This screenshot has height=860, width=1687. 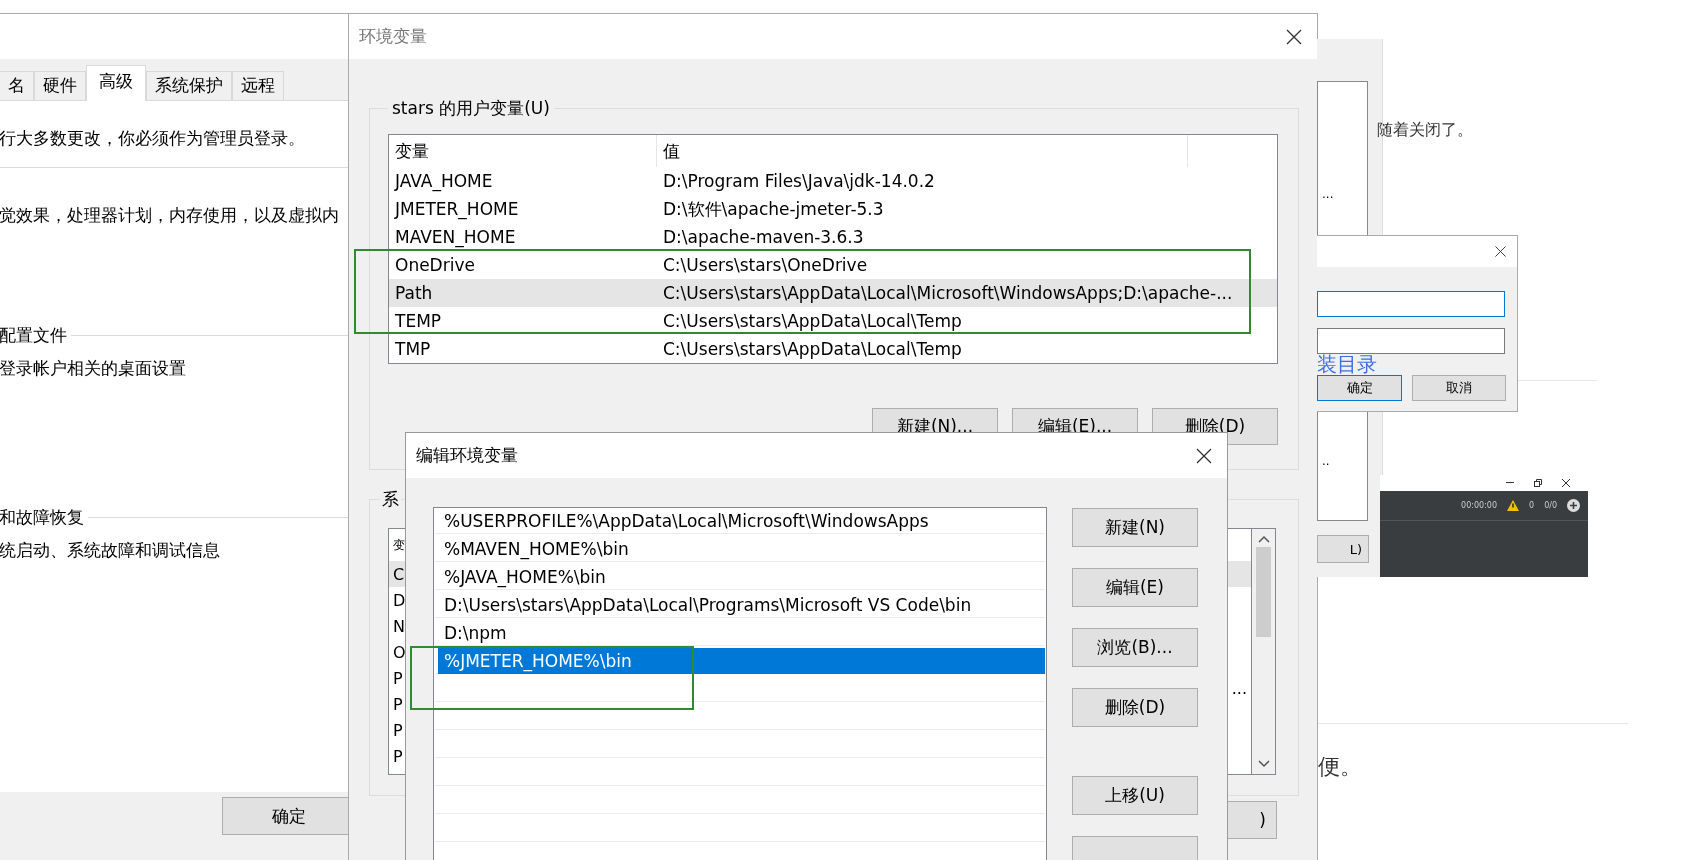 I want to click on restore-icon, so click(x=1538, y=483).